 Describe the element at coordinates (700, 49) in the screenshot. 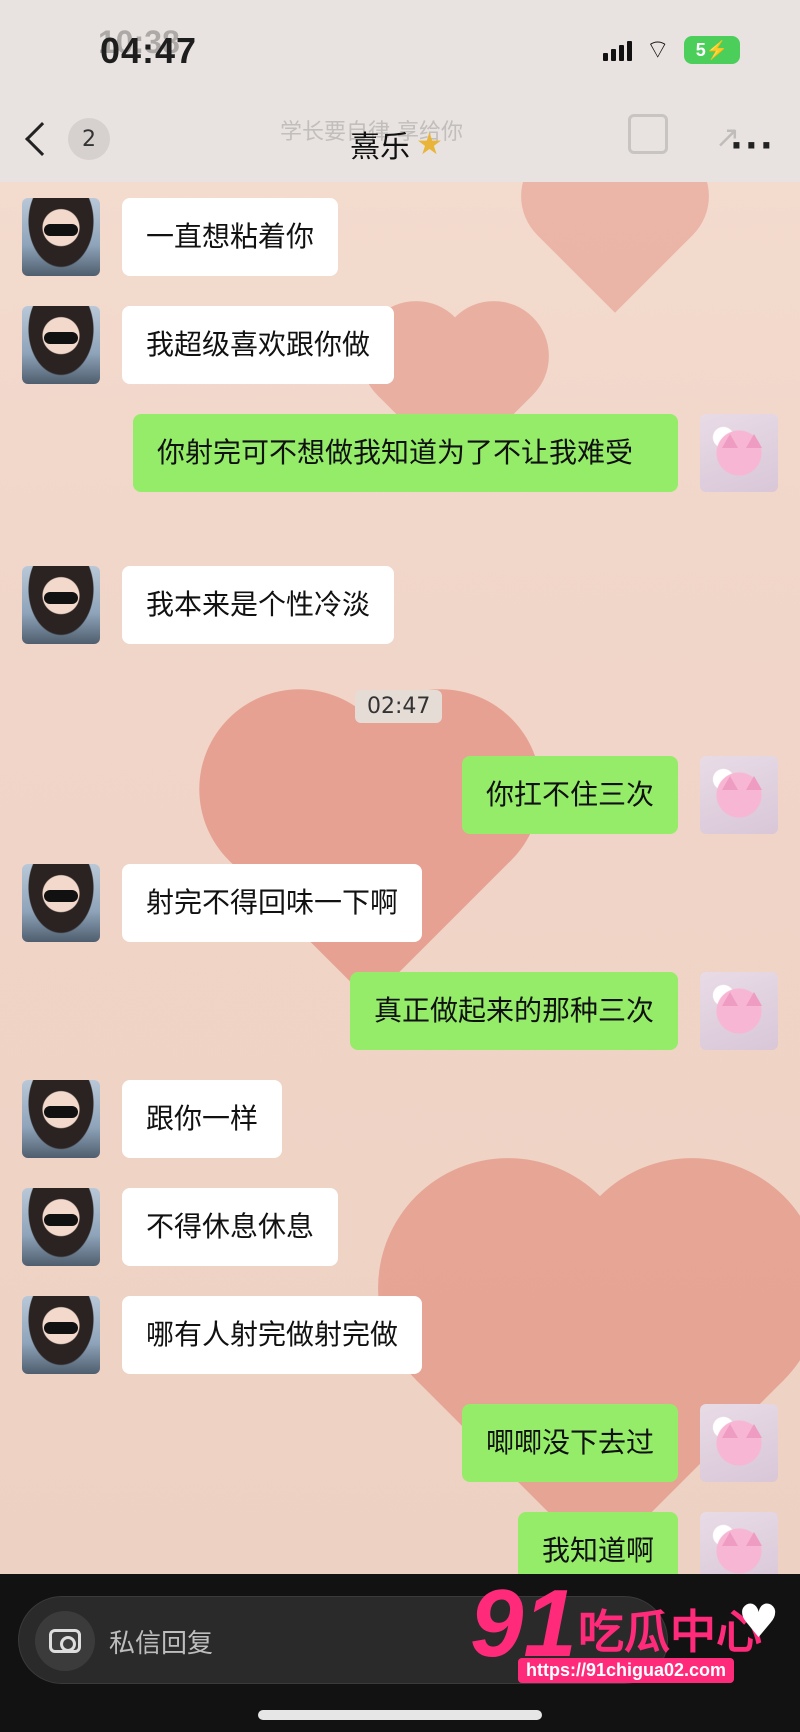

I see `battery-level: 5` at that location.